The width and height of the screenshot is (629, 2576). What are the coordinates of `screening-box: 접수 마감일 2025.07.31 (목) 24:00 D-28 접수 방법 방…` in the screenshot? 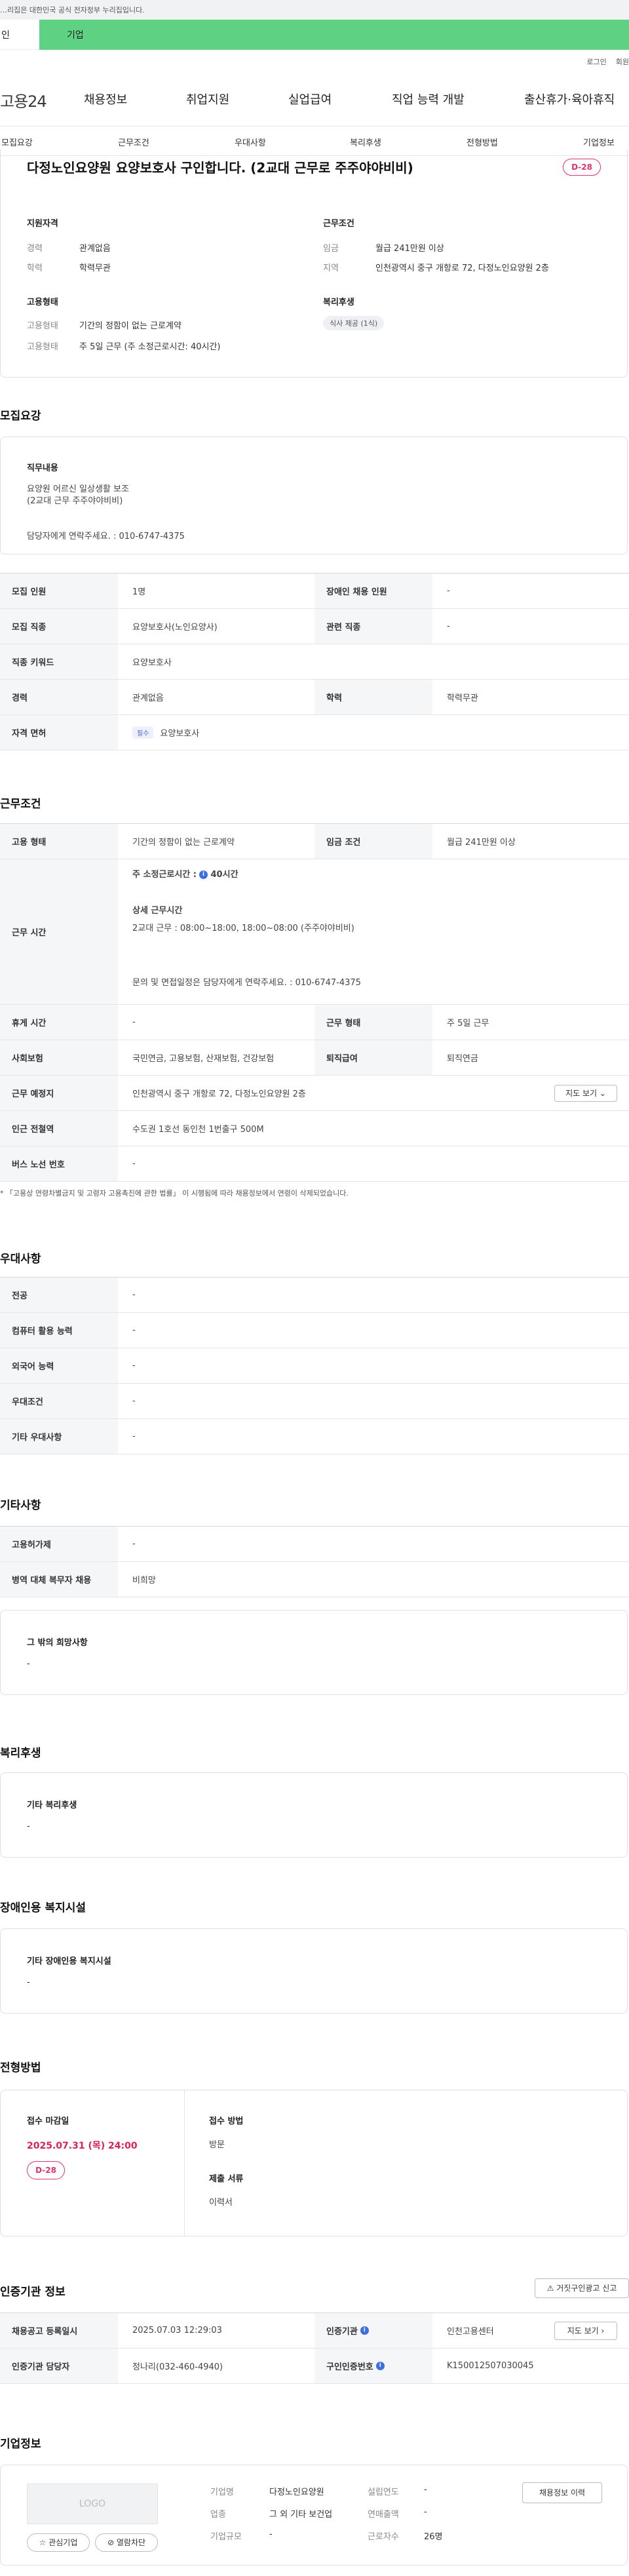 It's located at (314, 2163).